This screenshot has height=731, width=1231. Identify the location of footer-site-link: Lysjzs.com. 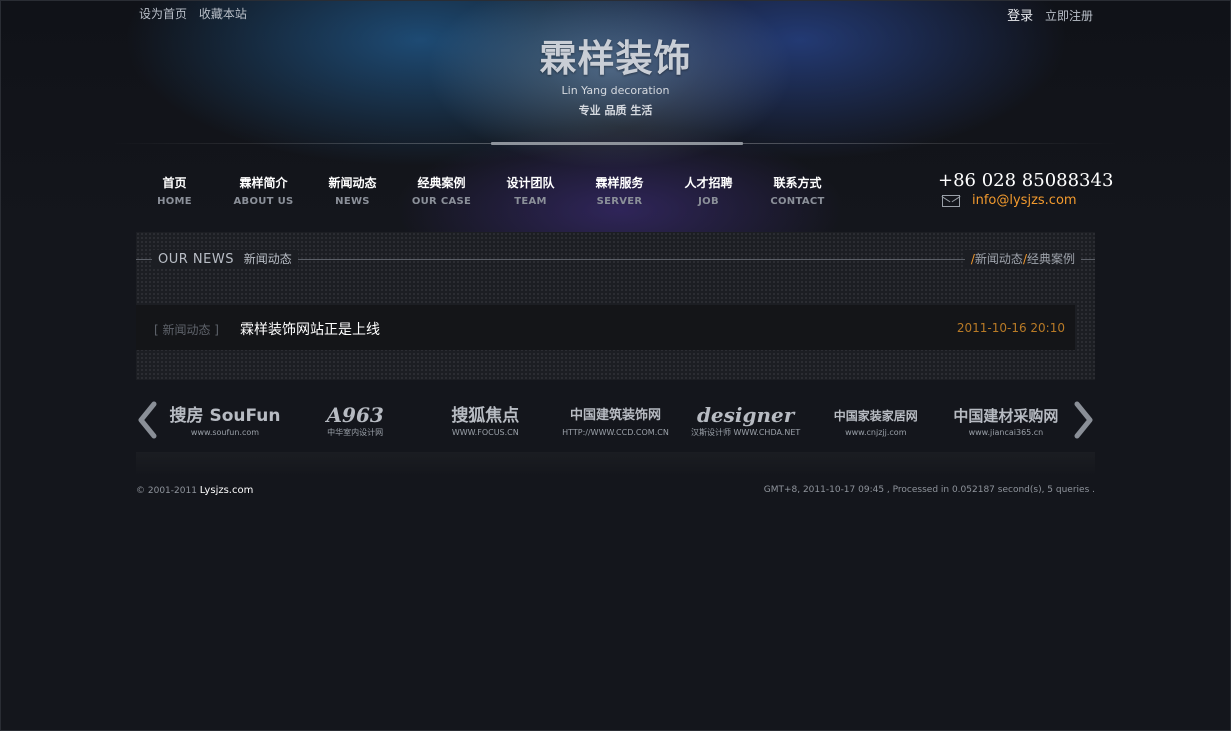
(227, 490).